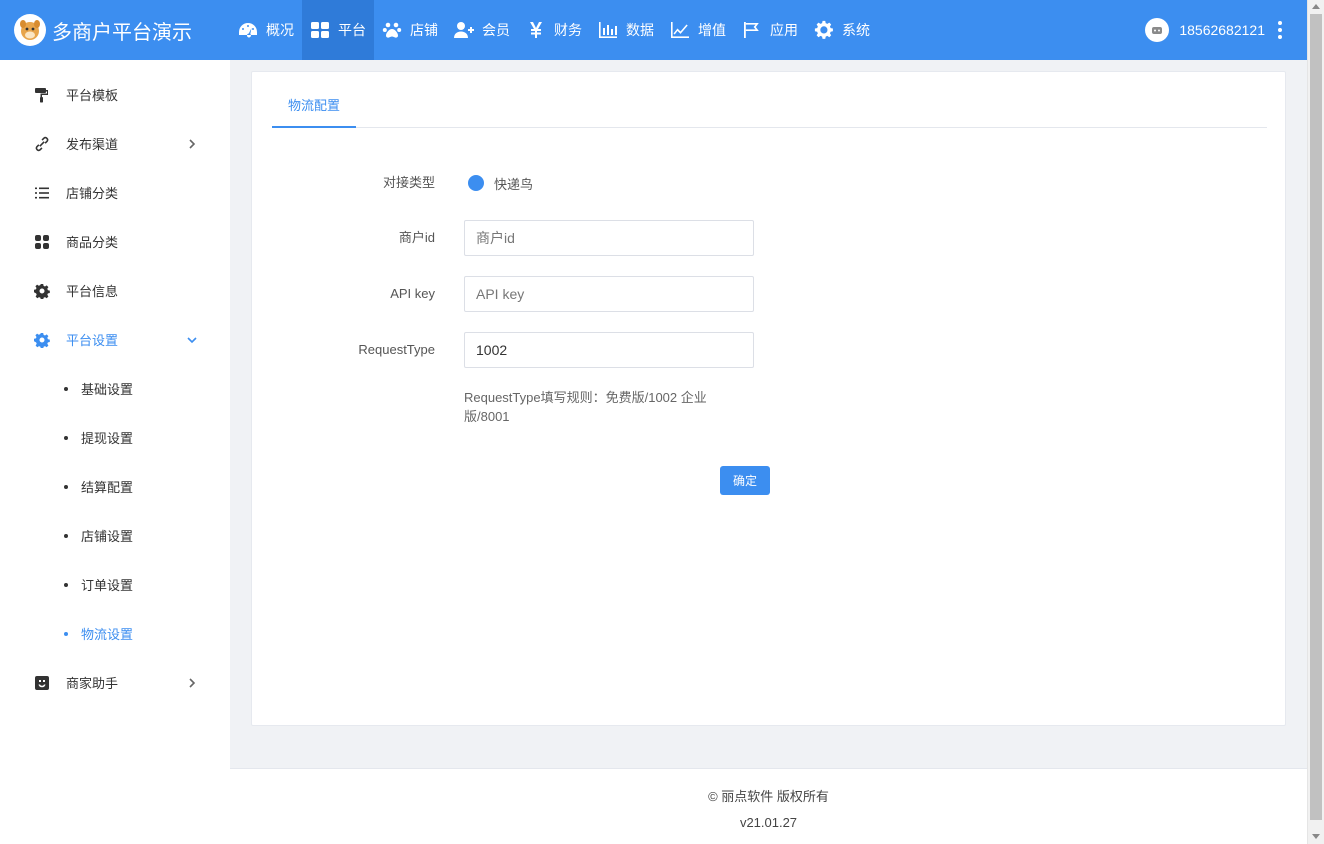 The image size is (1324, 844). What do you see at coordinates (280, 30) in the screenshot?
I see `nav-label: 概况` at bounding box center [280, 30].